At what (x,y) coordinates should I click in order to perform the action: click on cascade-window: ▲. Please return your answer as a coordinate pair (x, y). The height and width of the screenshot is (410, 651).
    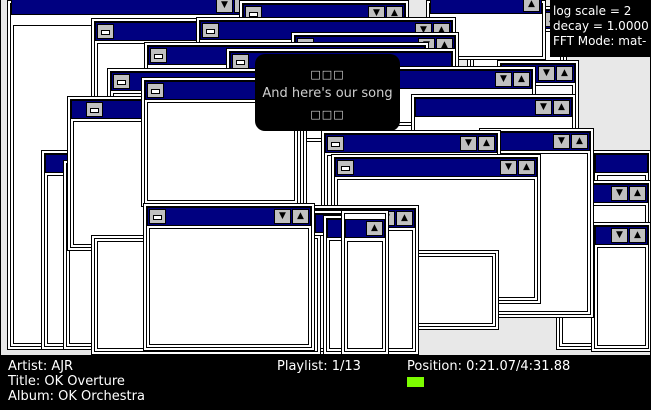
    Looking at the image, I should click on (365, 282).